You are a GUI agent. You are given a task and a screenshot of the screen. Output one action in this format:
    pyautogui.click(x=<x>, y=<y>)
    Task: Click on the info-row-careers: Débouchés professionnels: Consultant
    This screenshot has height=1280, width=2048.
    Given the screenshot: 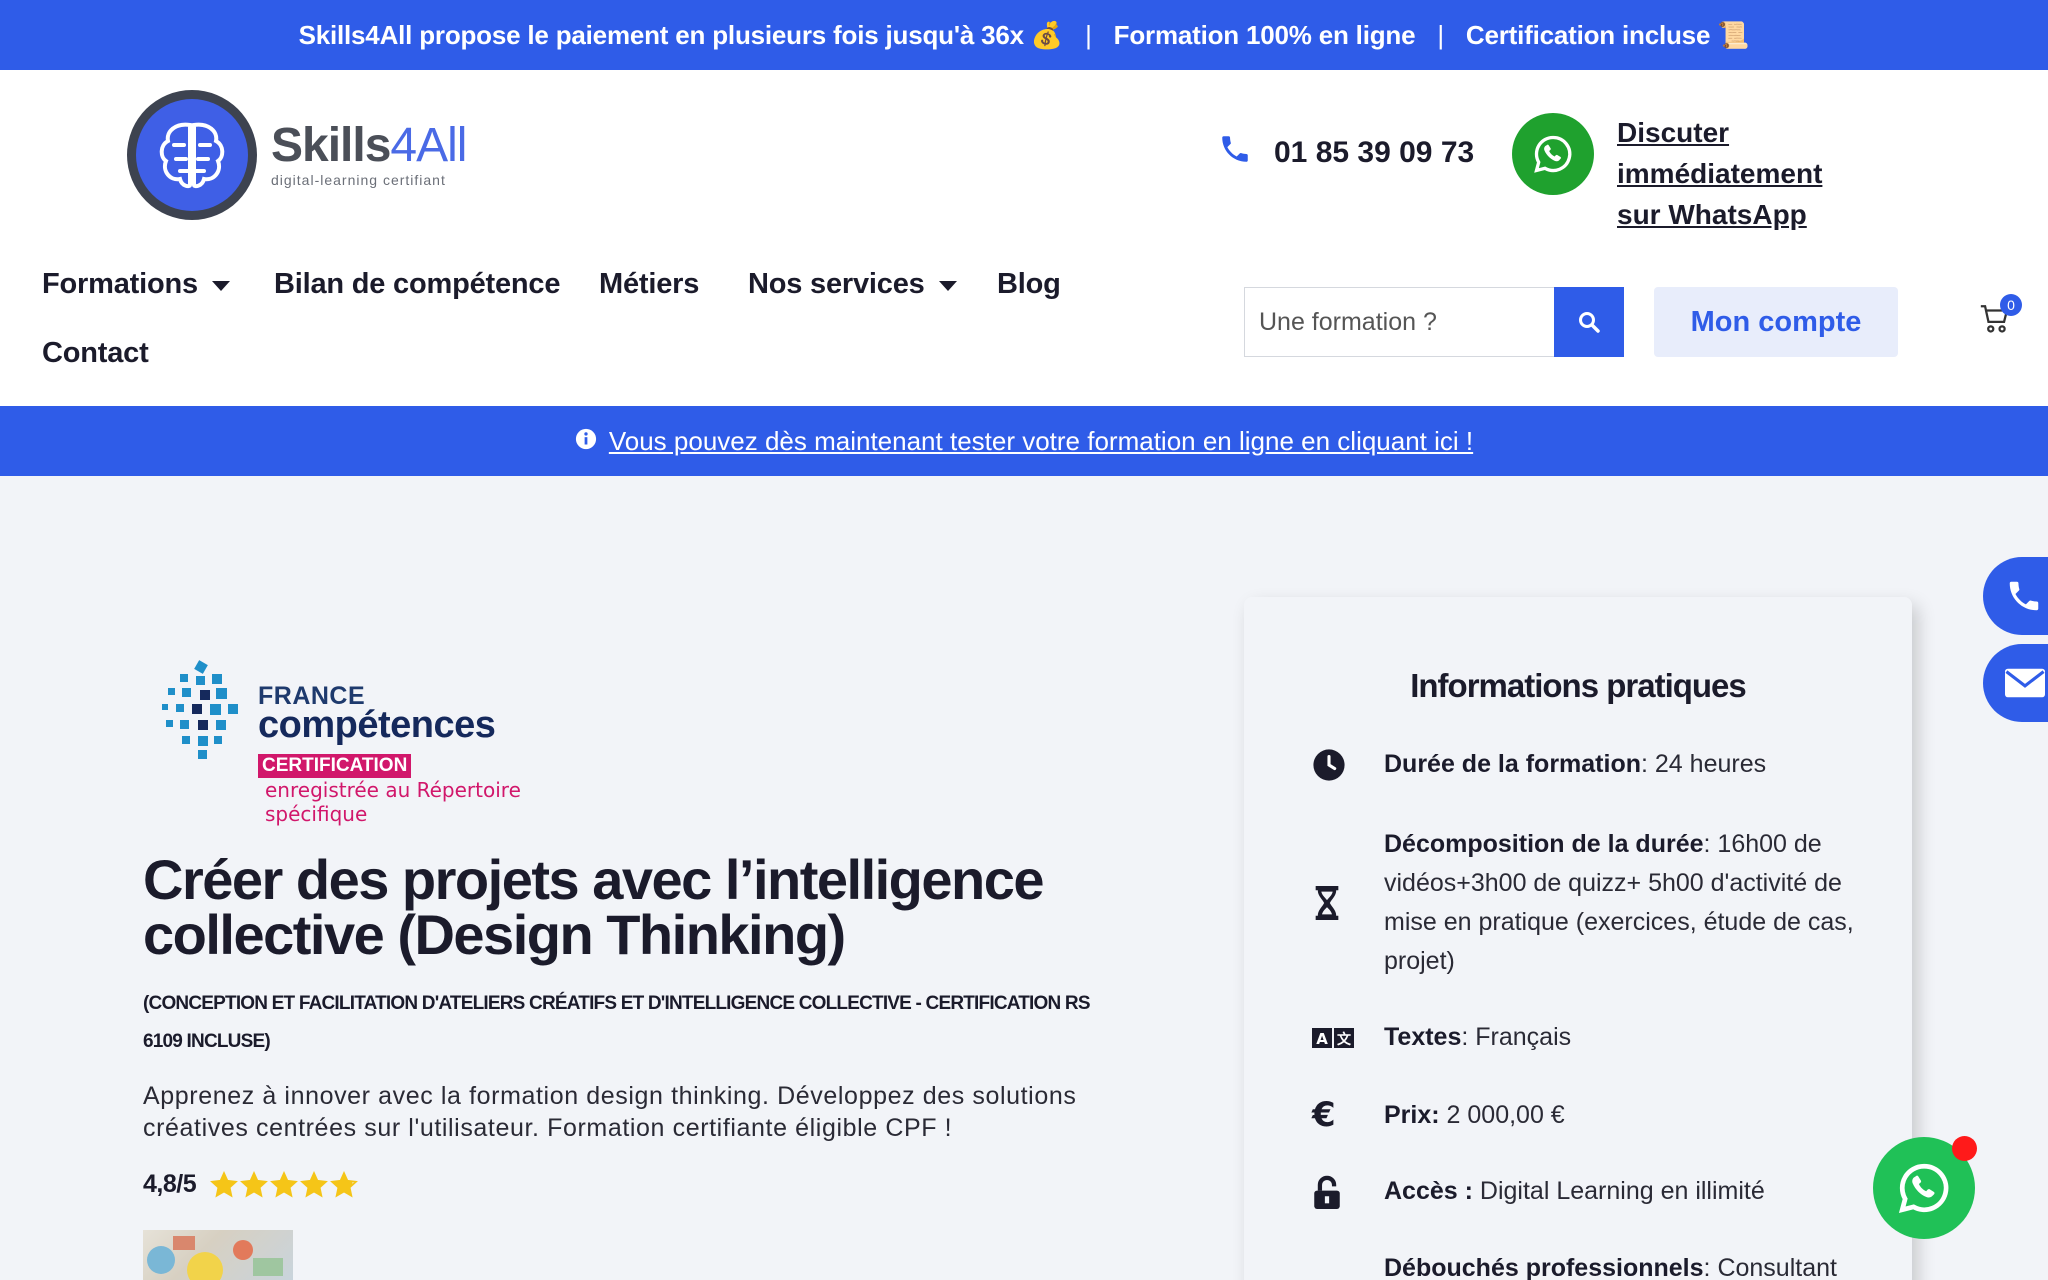 What is the action you would take?
    pyautogui.click(x=1610, y=1267)
    